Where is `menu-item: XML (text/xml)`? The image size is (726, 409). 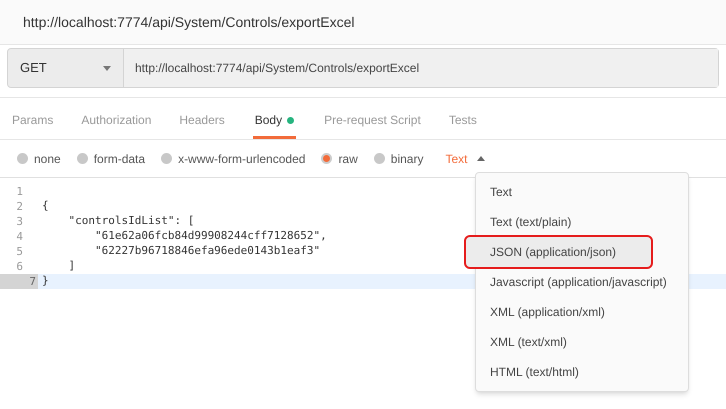
menu-item: XML (text/xml) is located at coordinates (582, 342).